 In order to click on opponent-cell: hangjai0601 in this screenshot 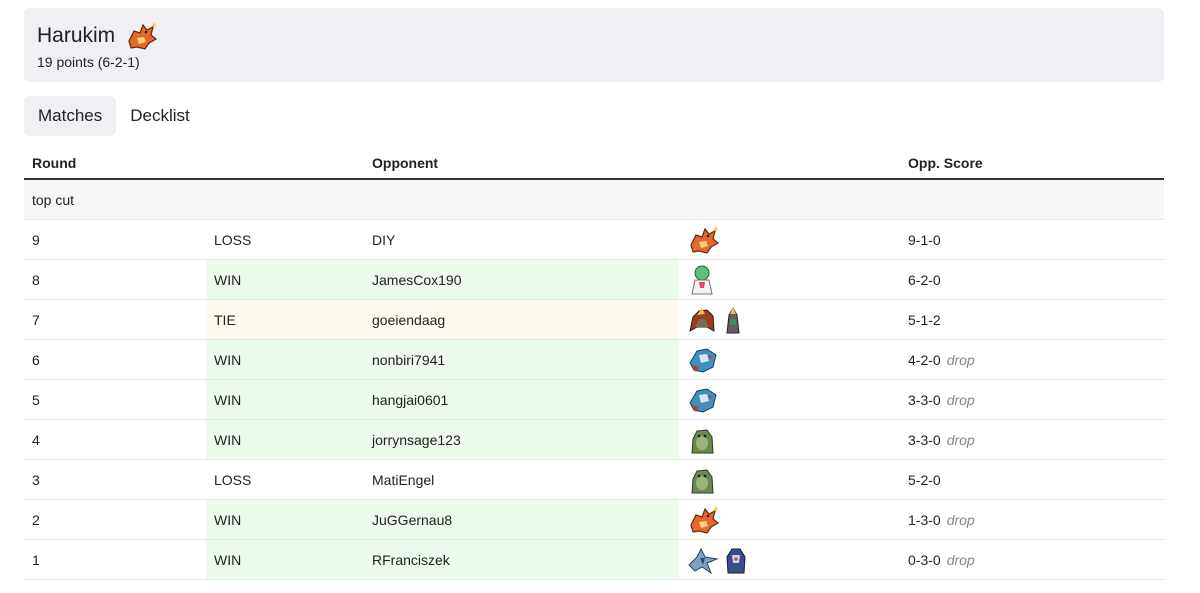, I will do `click(521, 399)`.